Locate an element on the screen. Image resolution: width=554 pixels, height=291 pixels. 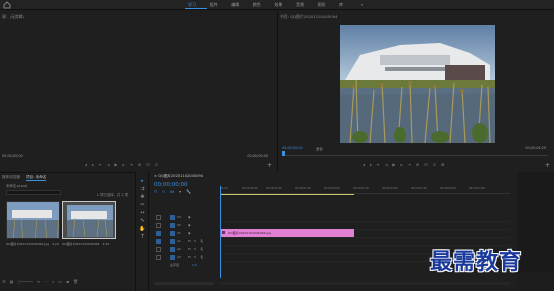
slip-tool-icon: ↔ is located at coordinates (142, 213).